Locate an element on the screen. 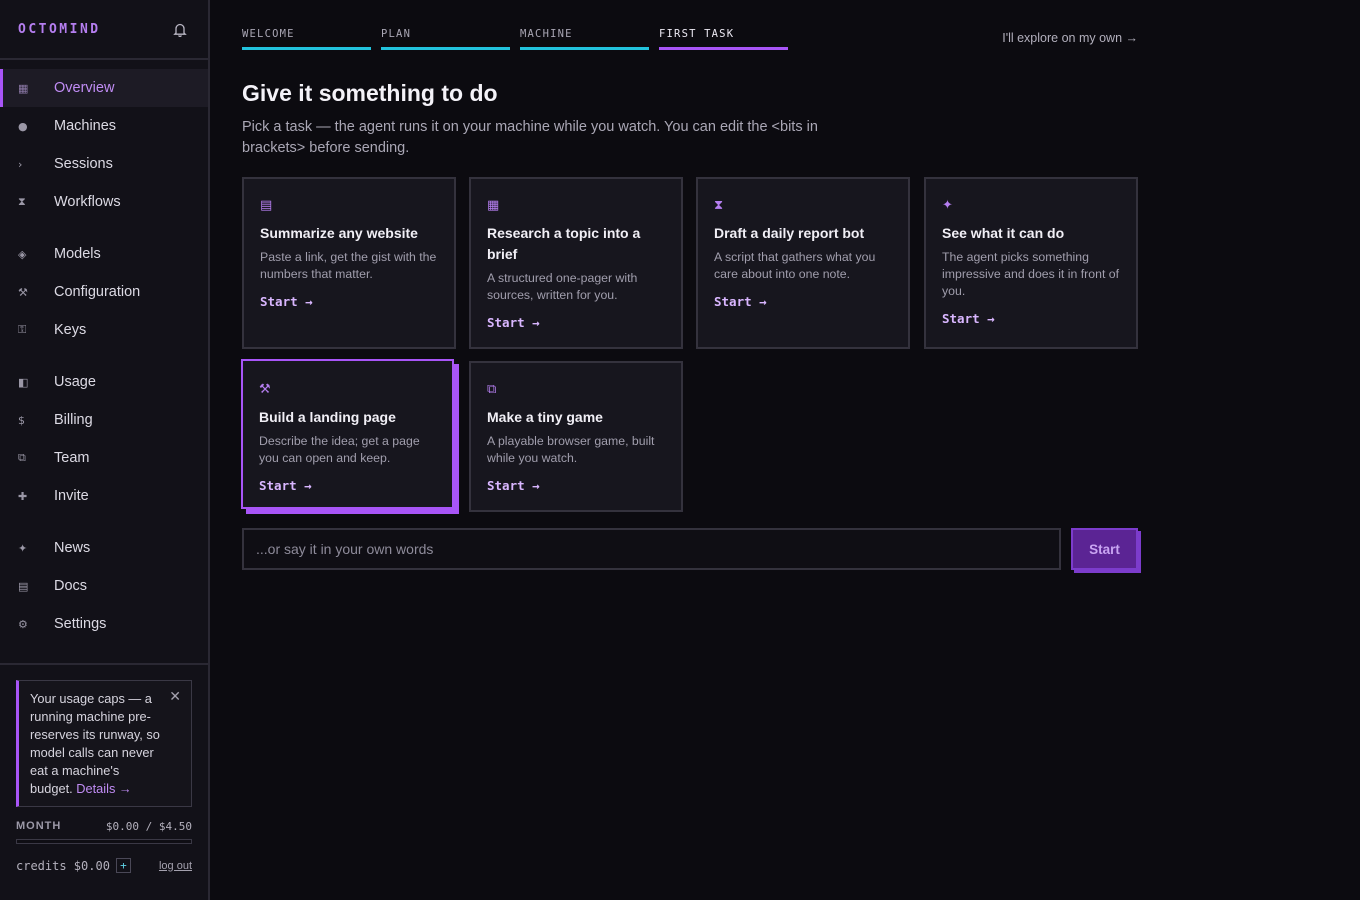 The image size is (1360, 900). machines-icon: ● is located at coordinates (23, 126).